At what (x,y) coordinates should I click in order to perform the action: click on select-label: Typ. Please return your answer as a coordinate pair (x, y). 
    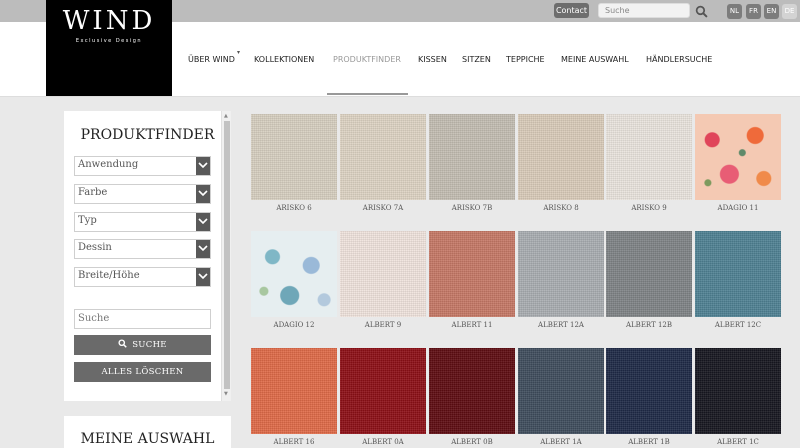
    Looking at the image, I should click on (87, 220).